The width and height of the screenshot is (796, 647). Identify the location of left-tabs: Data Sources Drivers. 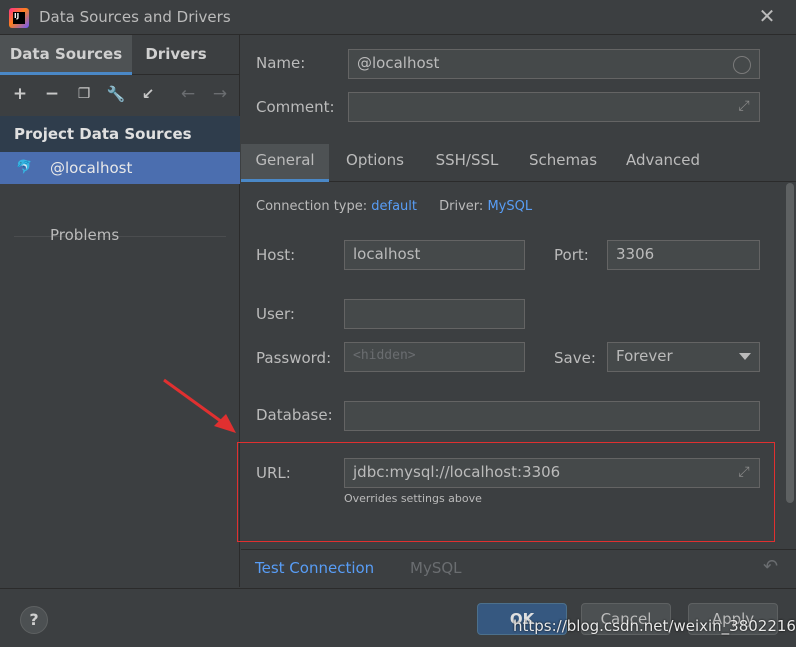
(120, 55).